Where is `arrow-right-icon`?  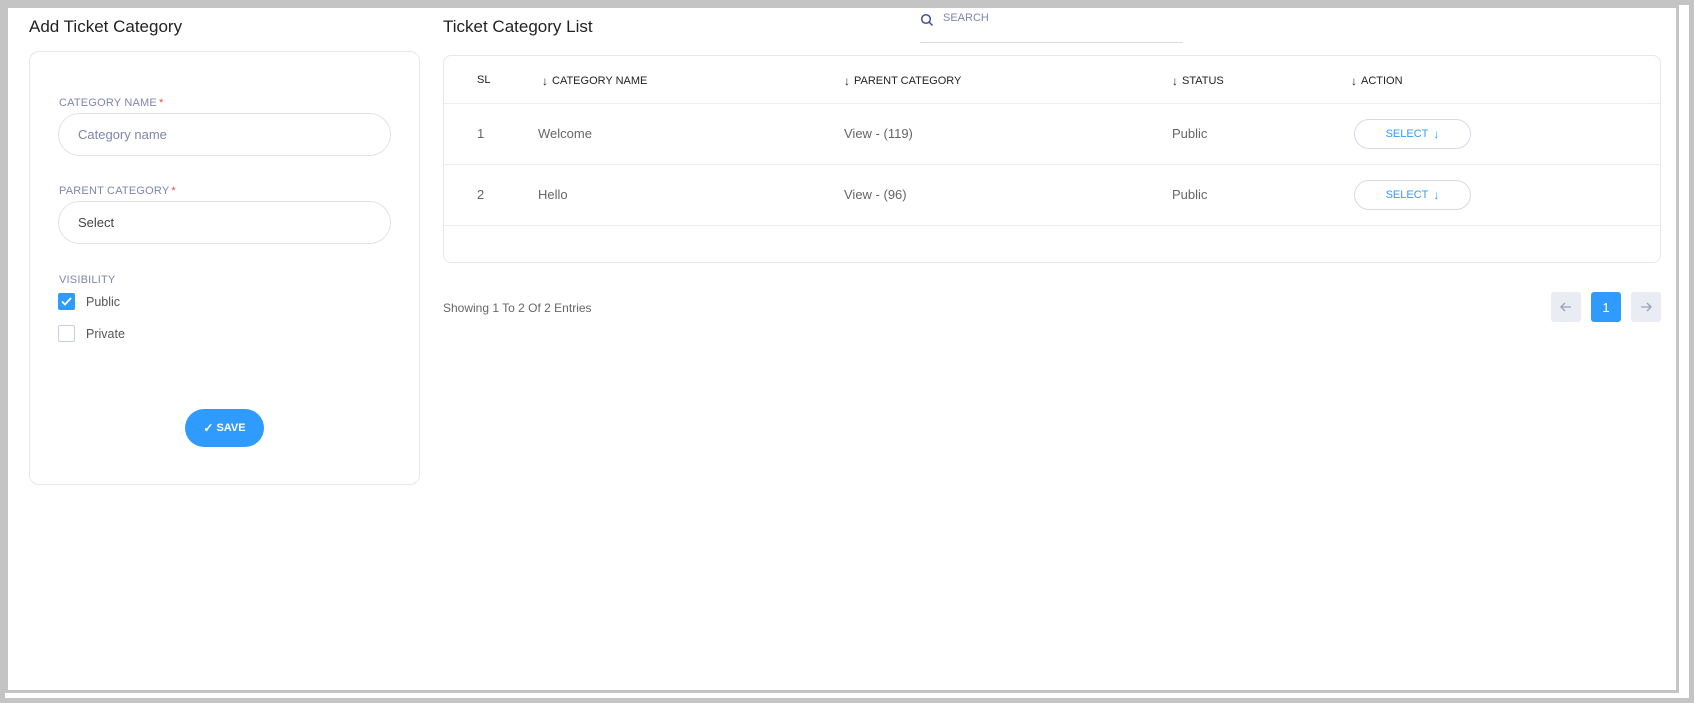
arrow-right-icon is located at coordinates (1646, 307).